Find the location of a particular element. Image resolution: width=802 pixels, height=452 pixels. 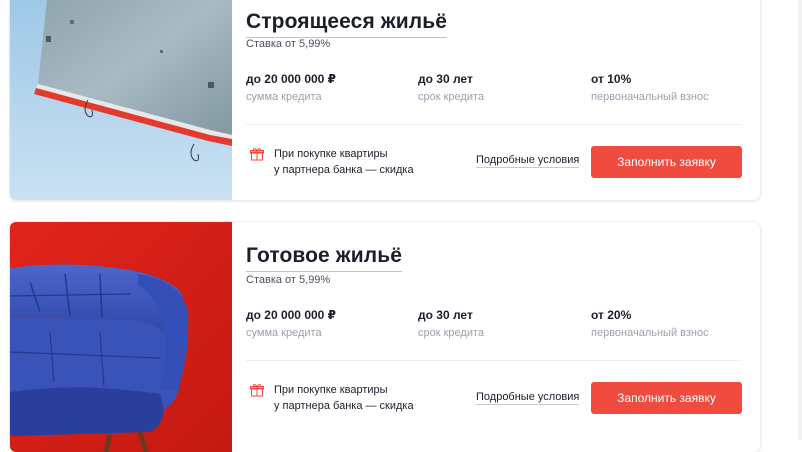

finished-housing-image is located at coordinates (121, 337).